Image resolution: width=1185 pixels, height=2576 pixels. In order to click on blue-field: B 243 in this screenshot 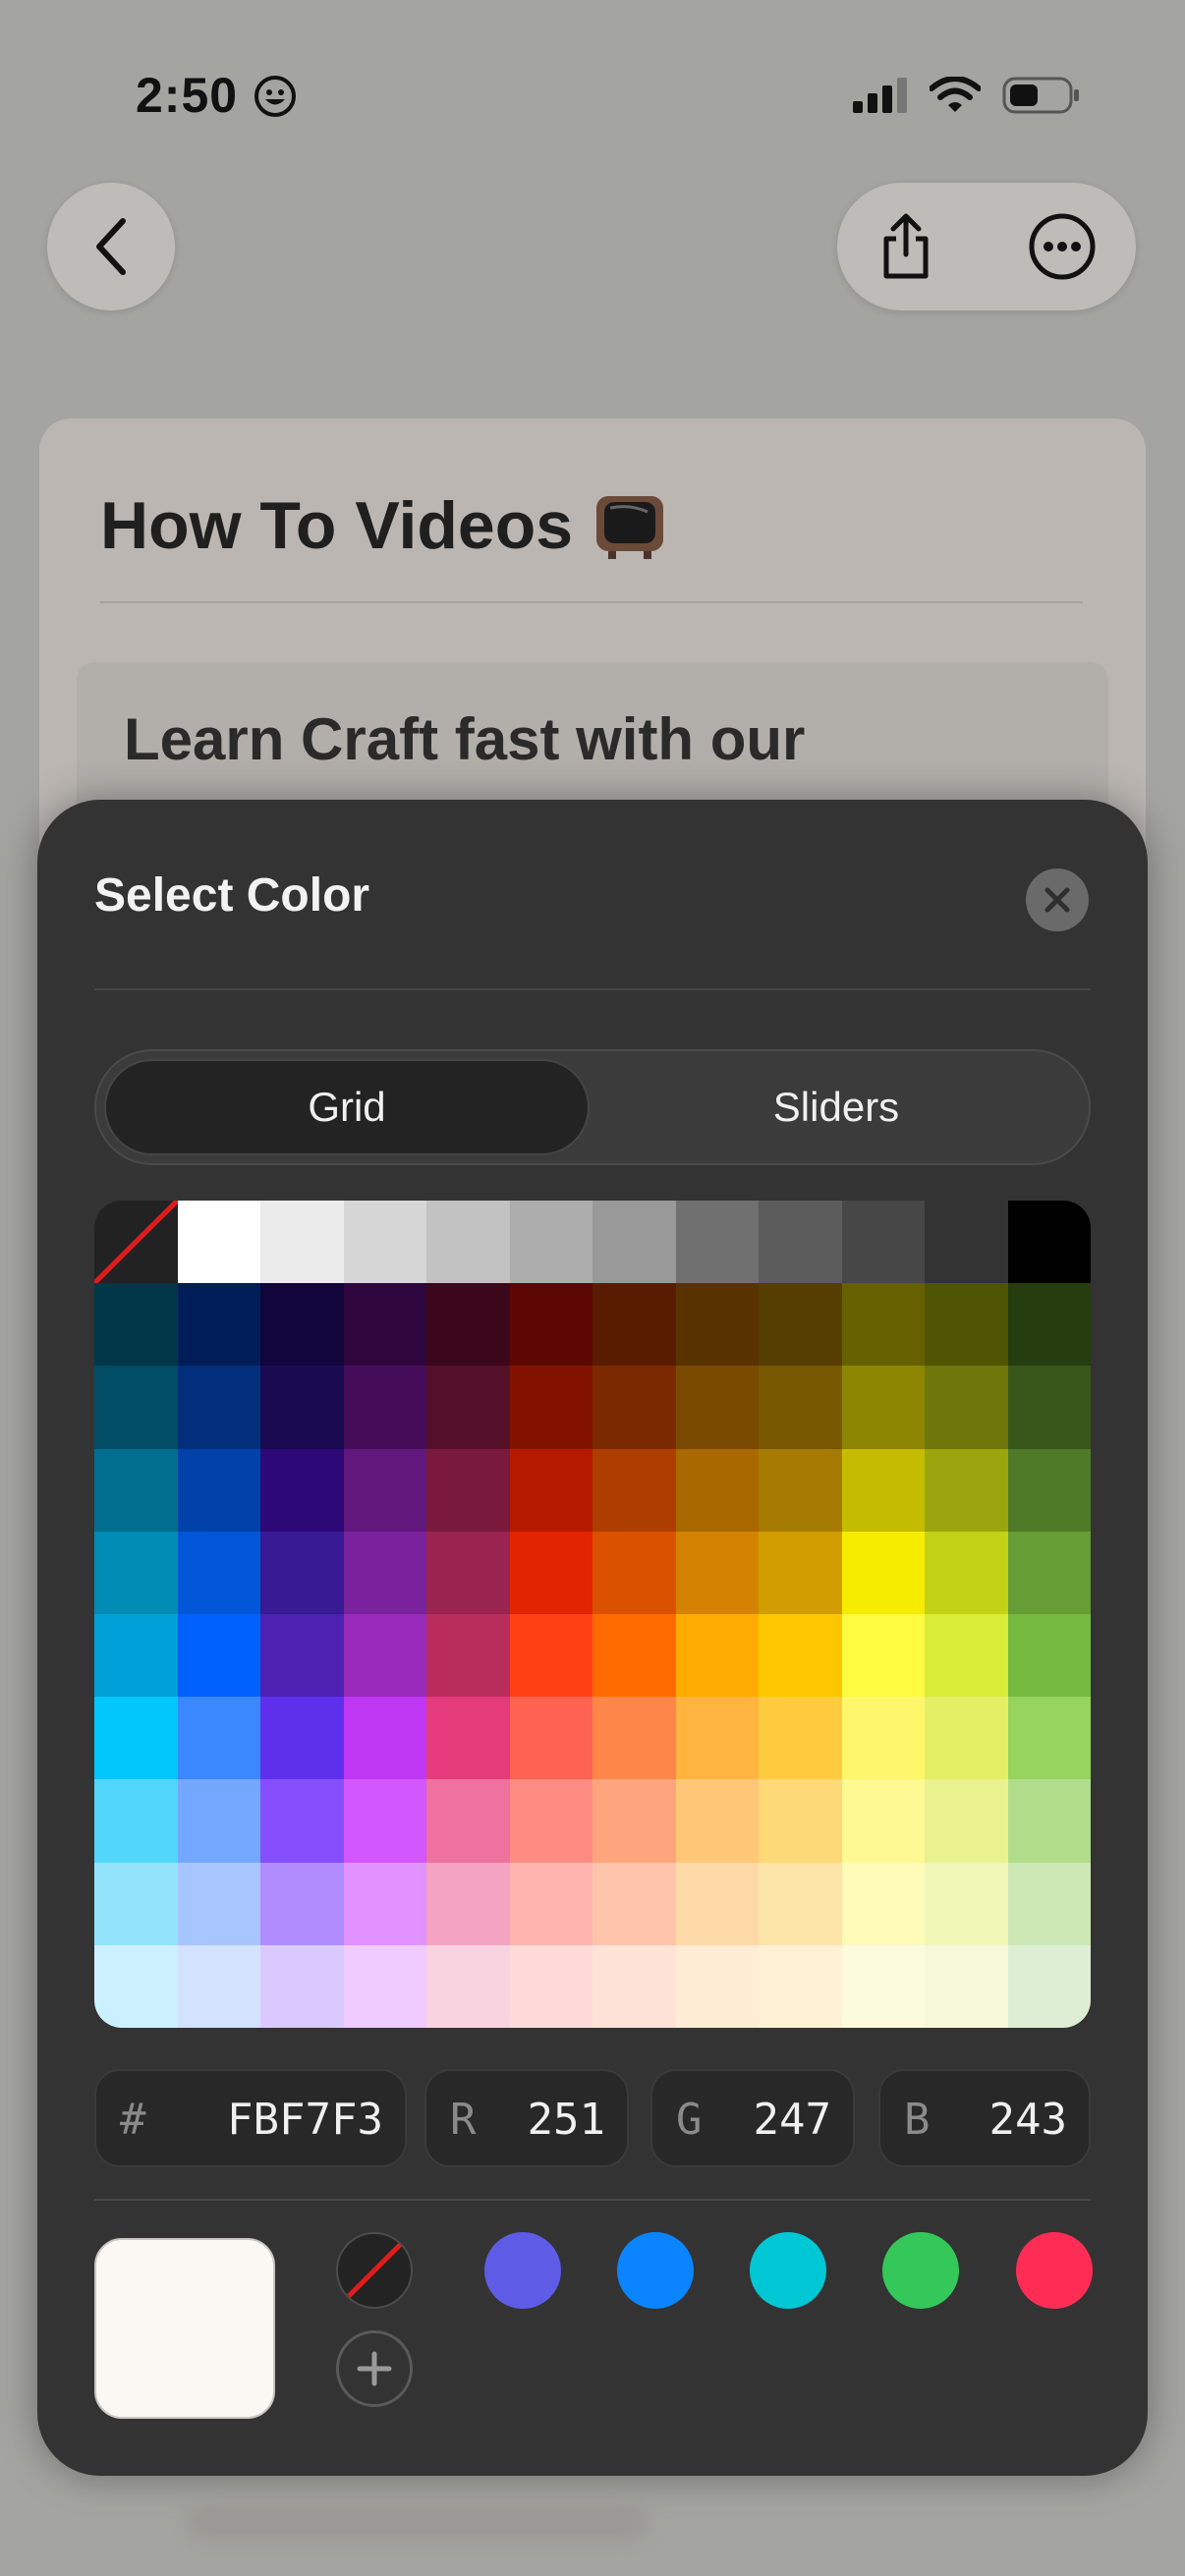, I will do `click(985, 2118)`.